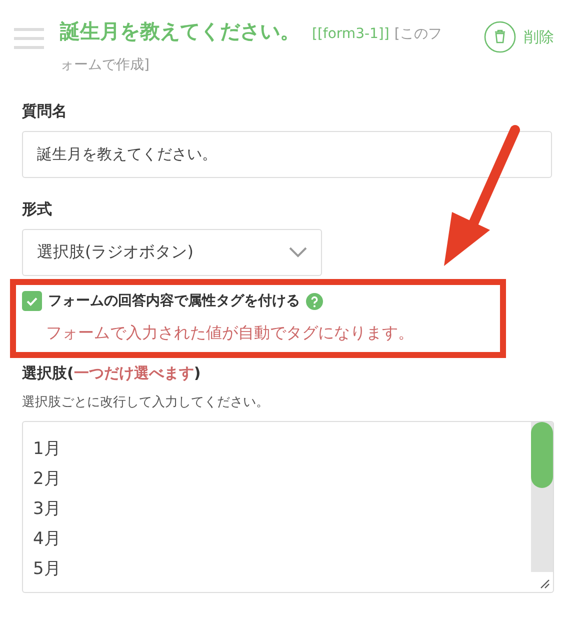 The image size is (572, 622). I want to click on chevron-icon, so click(298, 252).